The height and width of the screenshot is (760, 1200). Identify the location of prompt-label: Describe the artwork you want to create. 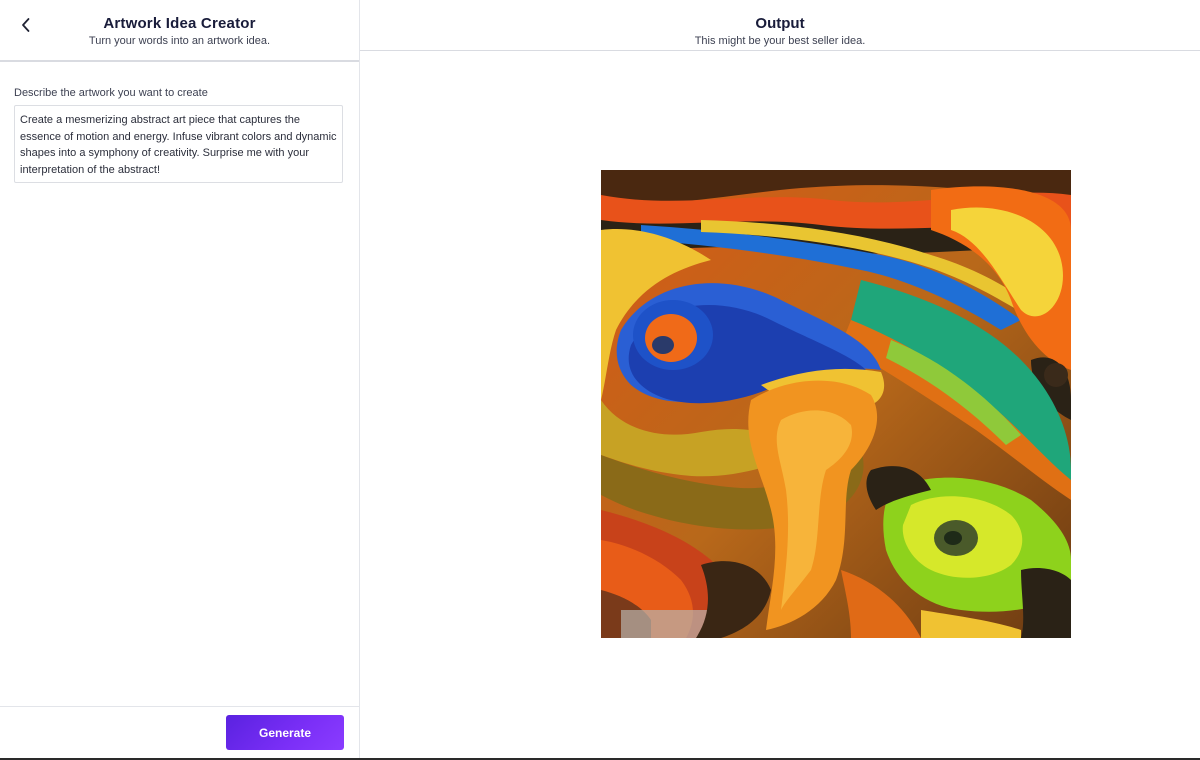
(111, 93).